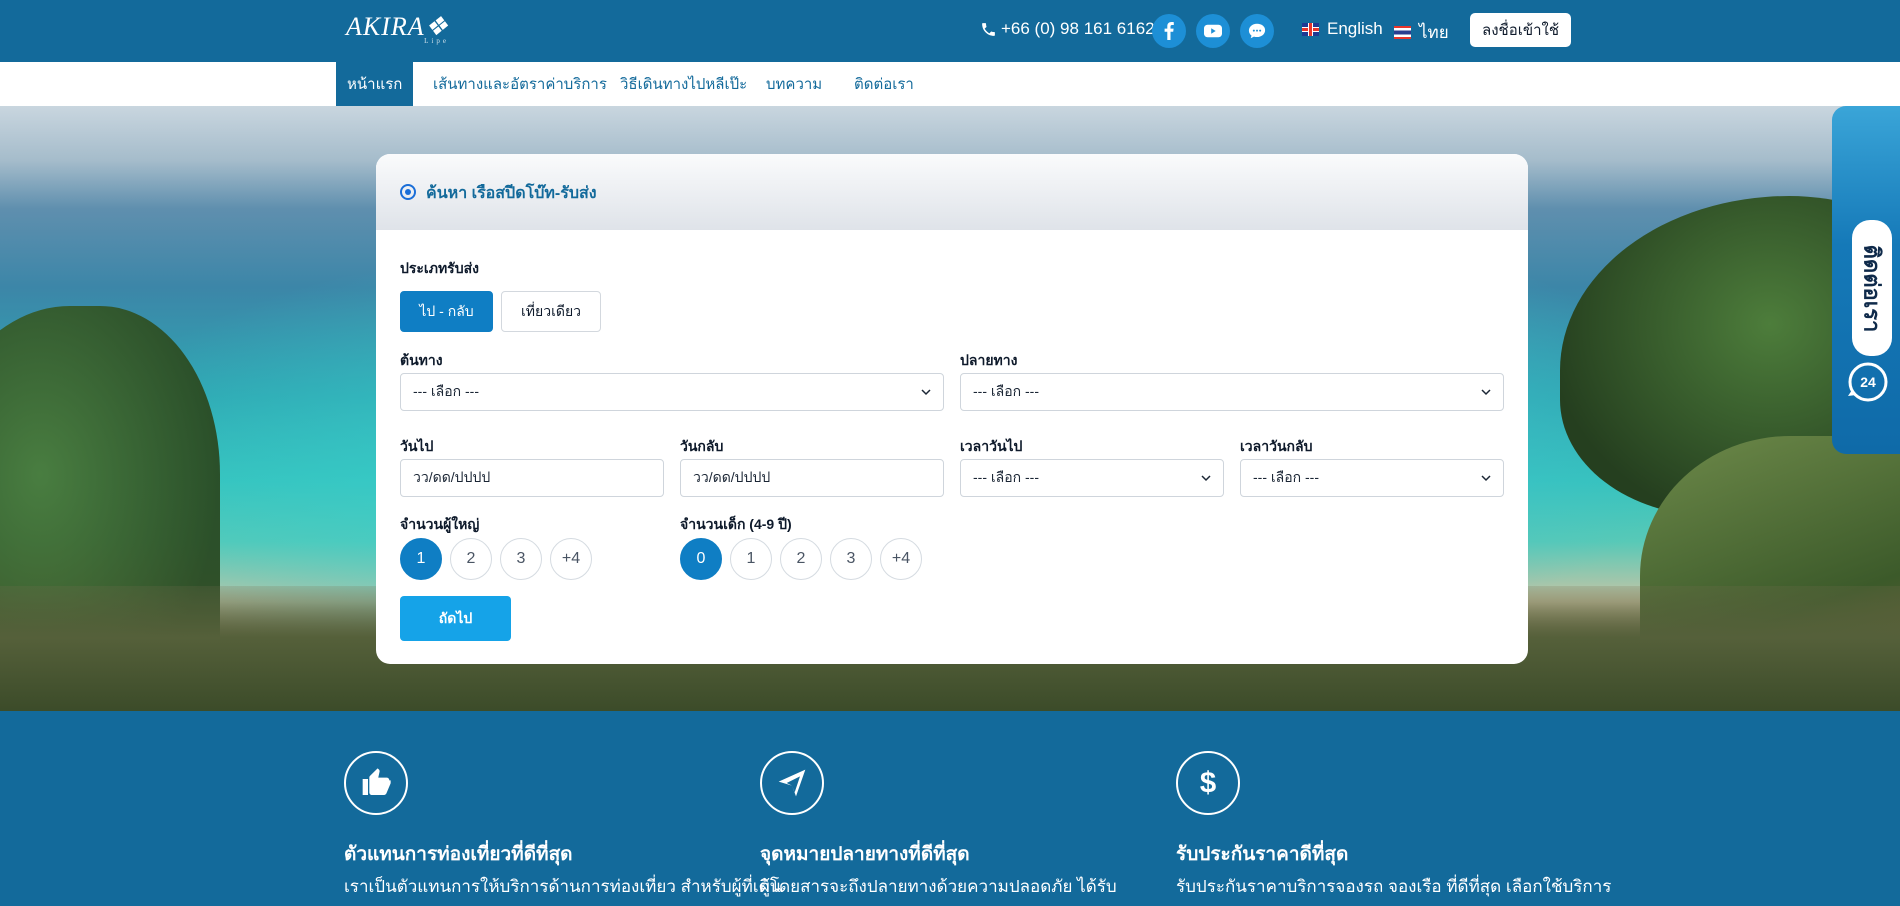  What do you see at coordinates (520, 84) in the screenshot?
I see `nav-routes-rates: เส้นทางและอัตราค่าบริการ` at bounding box center [520, 84].